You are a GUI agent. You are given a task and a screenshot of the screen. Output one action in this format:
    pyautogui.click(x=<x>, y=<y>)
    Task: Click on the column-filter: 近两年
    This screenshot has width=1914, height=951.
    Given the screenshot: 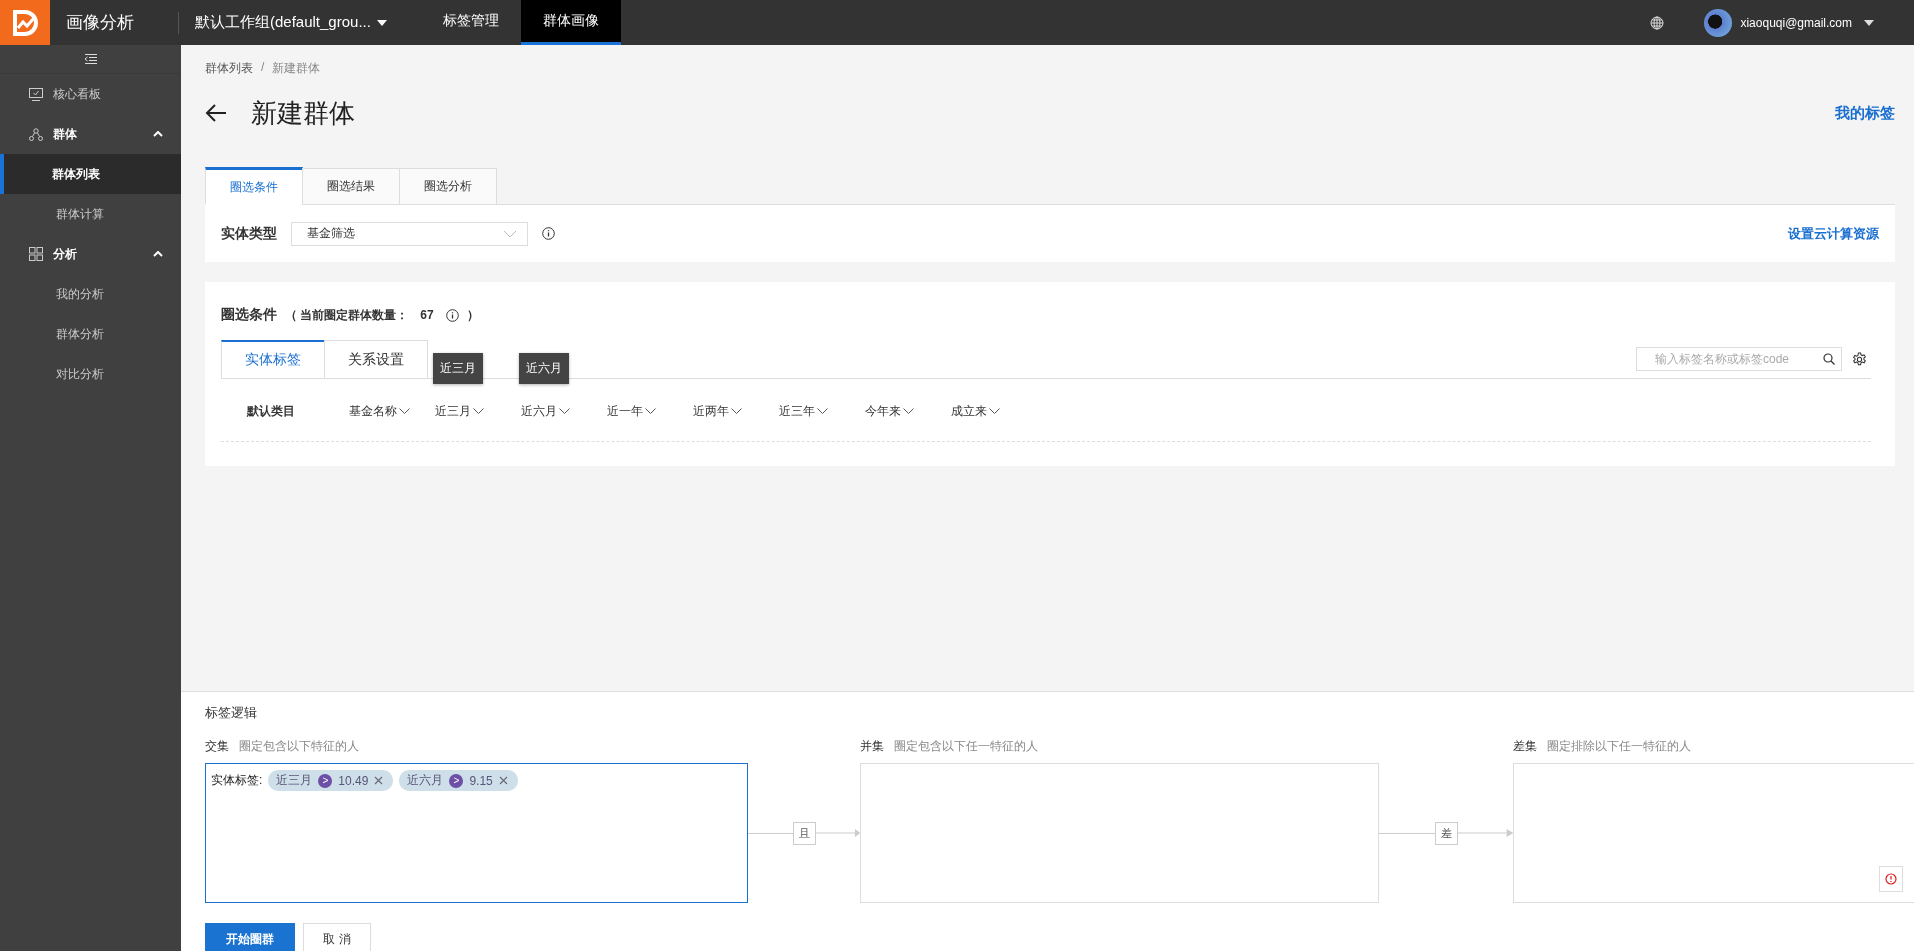 What is the action you would take?
    pyautogui.click(x=717, y=411)
    